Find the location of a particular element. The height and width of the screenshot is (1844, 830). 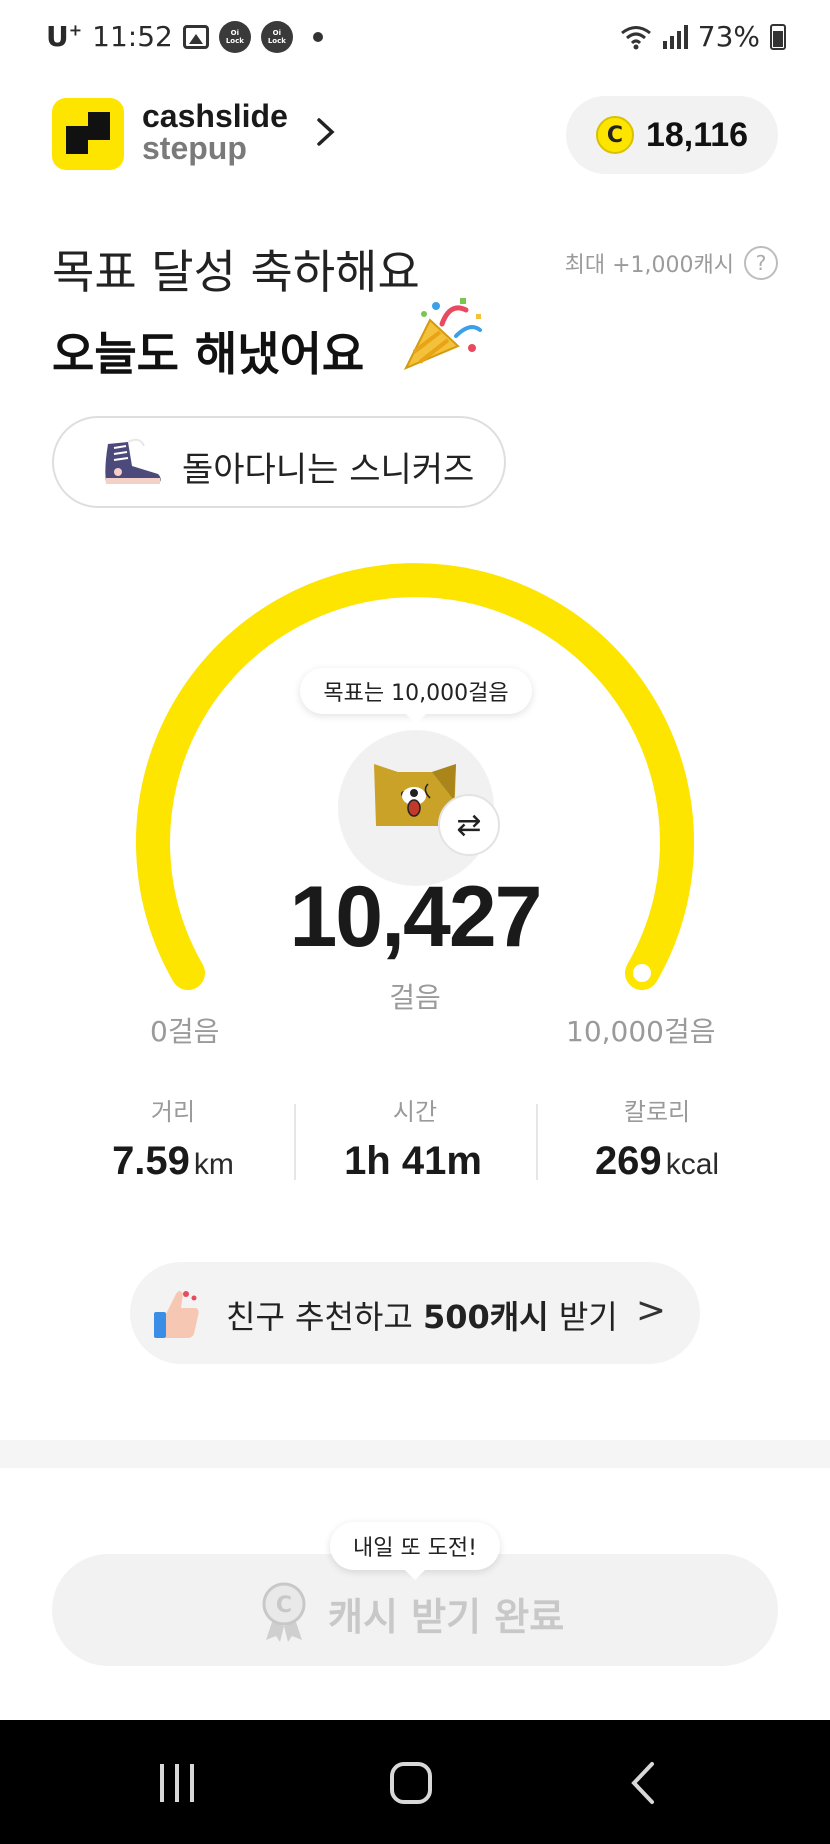

signal-icon is located at coordinates (675, 36).